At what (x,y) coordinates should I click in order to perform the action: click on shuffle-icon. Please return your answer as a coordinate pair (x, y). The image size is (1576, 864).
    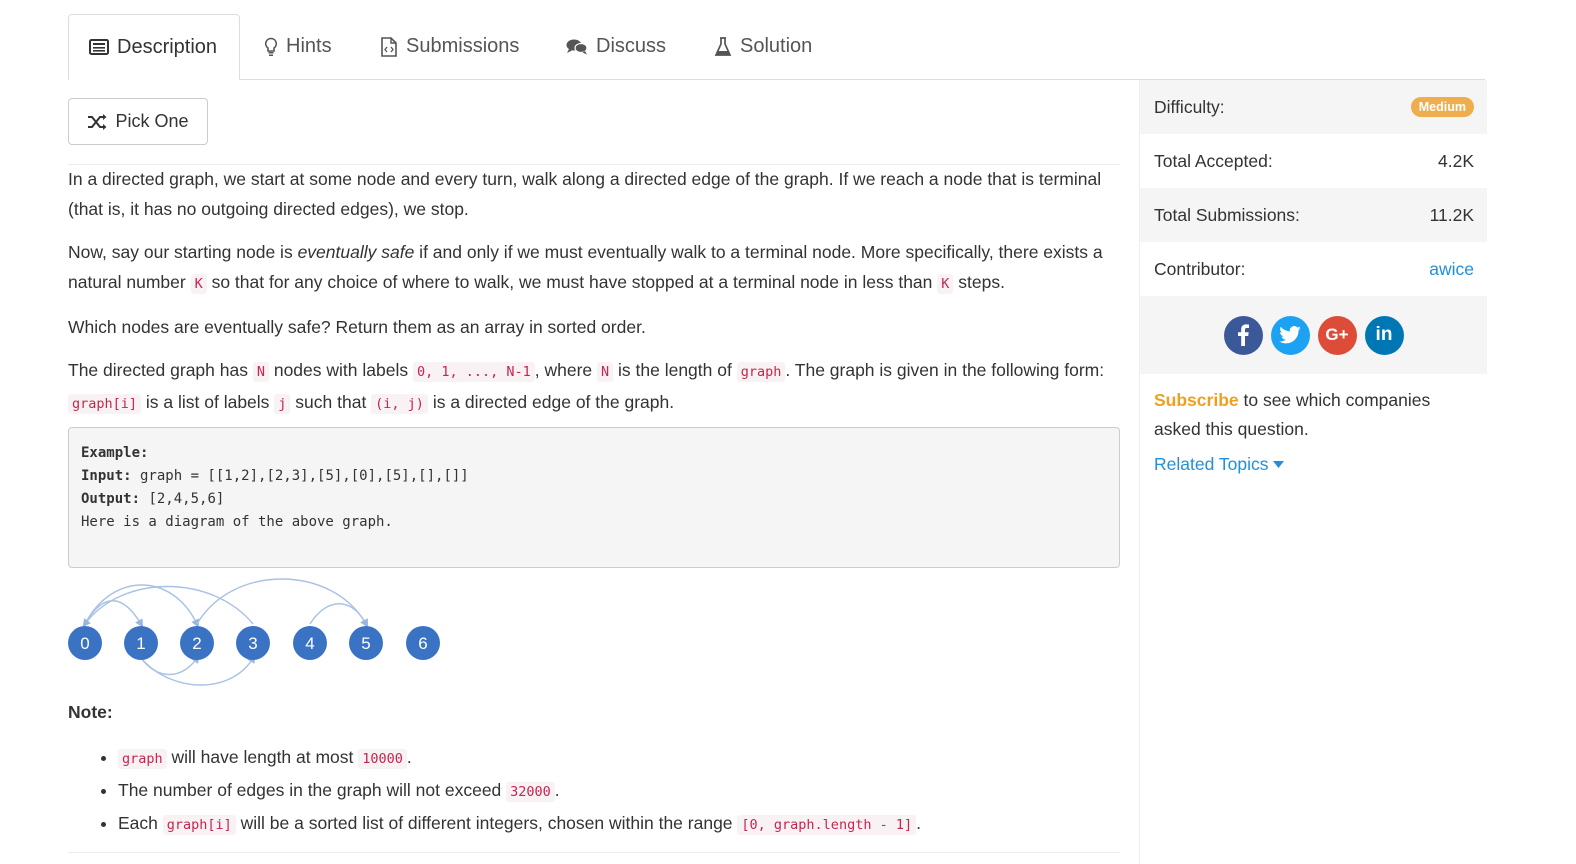
    Looking at the image, I should click on (97, 121).